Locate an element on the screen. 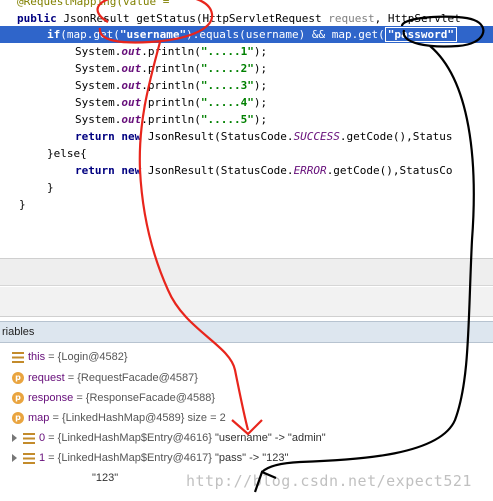 This screenshot has width=493, height=501. keyword: public is located at coordinates (37, 18).